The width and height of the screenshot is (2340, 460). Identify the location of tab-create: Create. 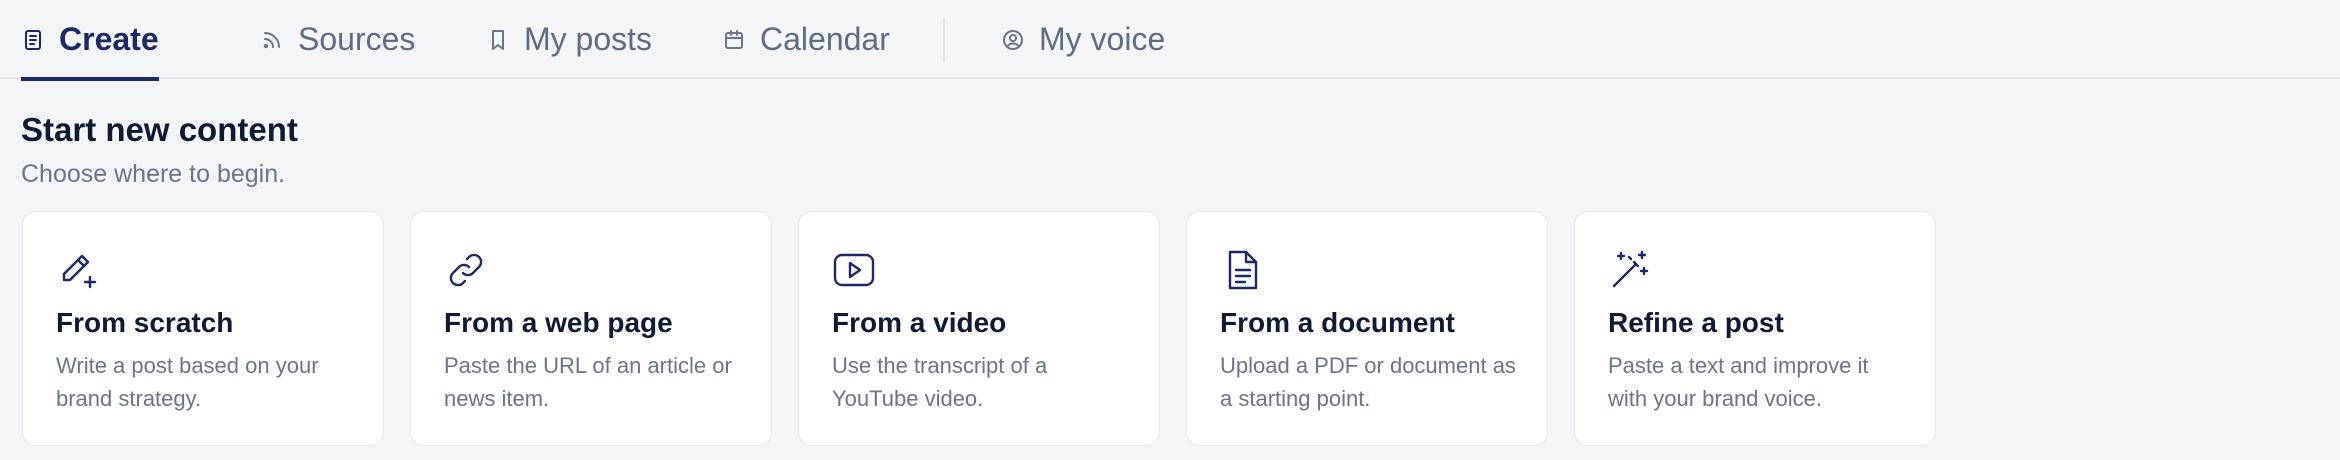
(90, 40).